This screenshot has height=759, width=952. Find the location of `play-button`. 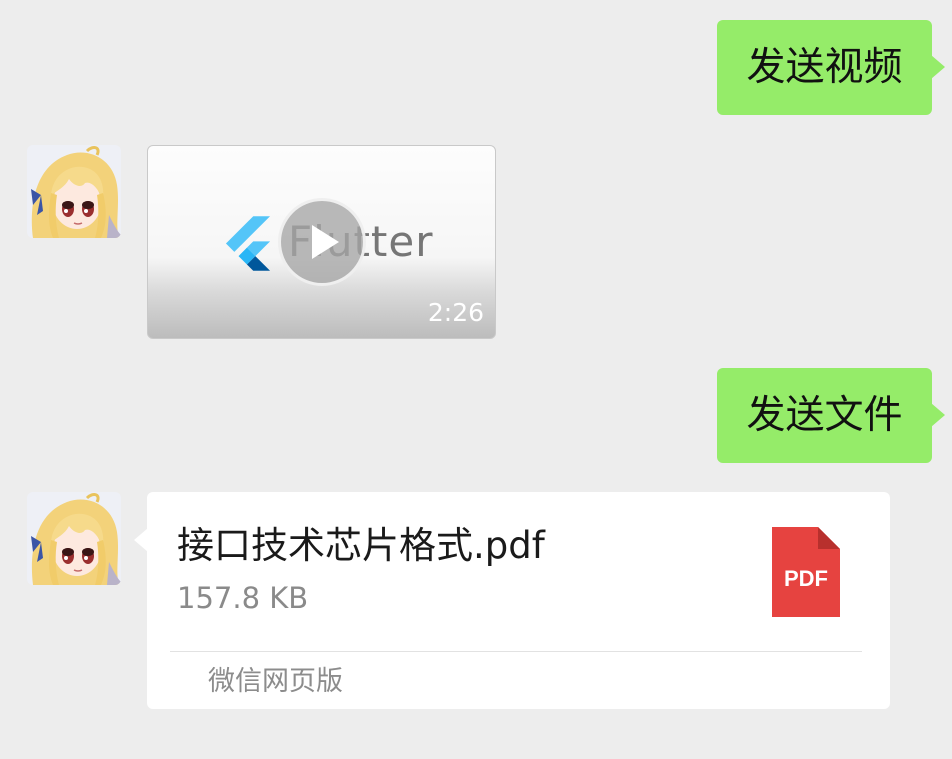

play-button is located at coordinates (322, 242).